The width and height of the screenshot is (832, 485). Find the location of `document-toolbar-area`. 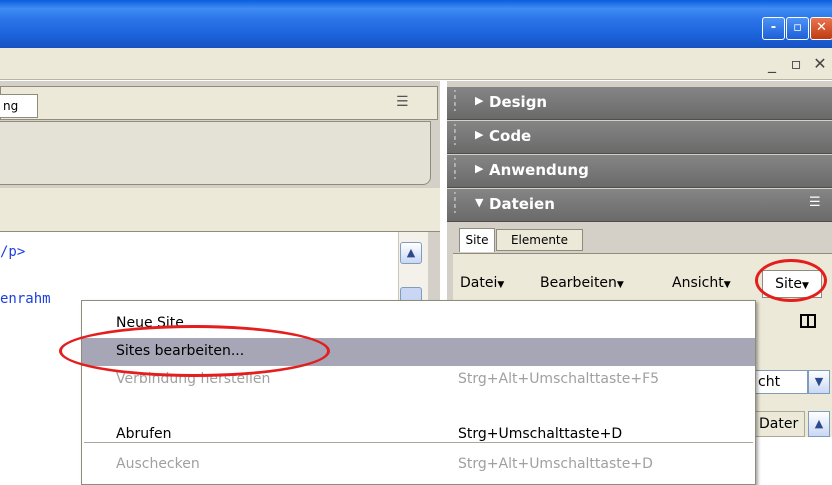

document-toolbar-area is located at coordinates (215, 153).